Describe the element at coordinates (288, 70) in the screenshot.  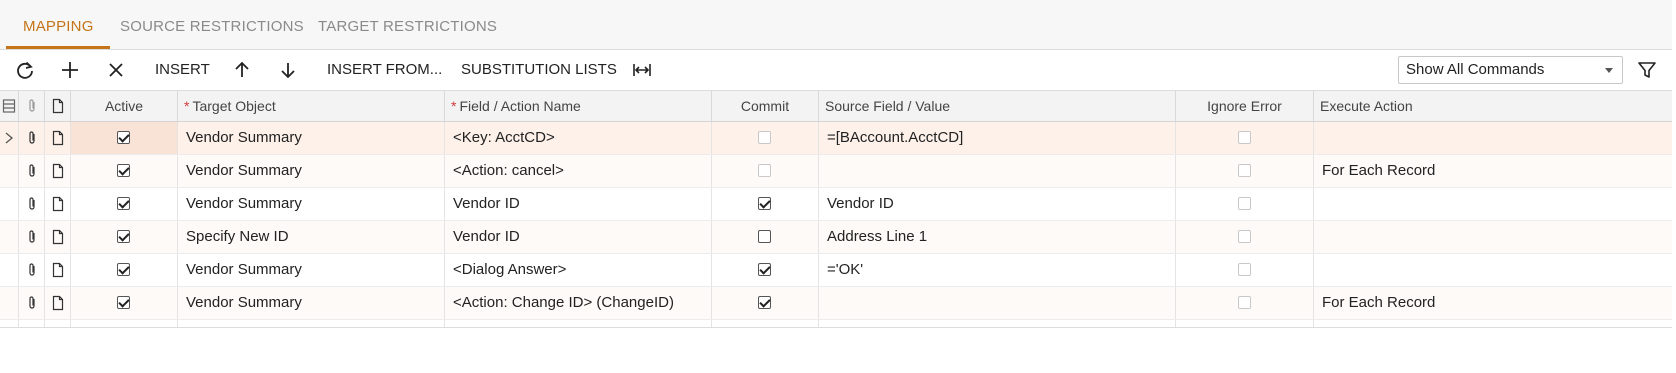
I see `arrow-down-icon` at that location.